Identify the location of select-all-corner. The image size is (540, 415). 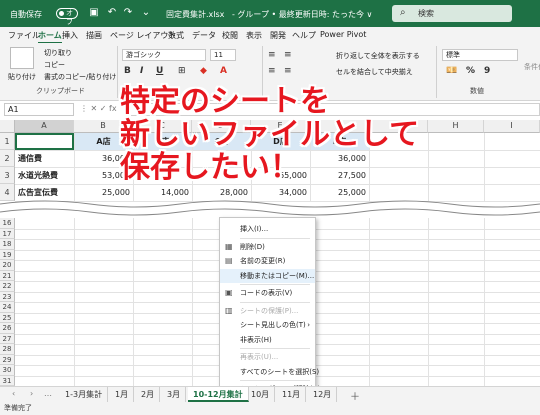
(7, 126).